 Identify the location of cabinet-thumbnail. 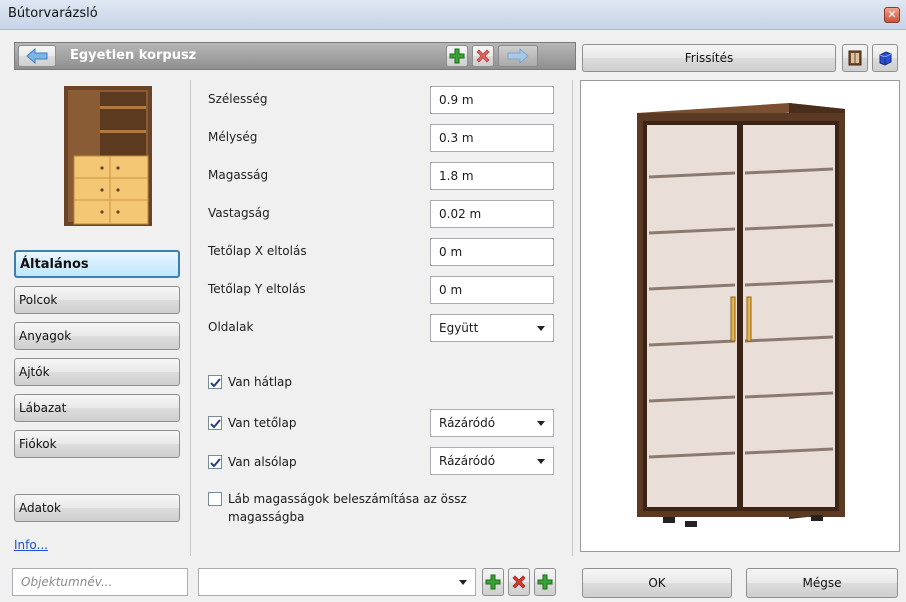
(108, 156).